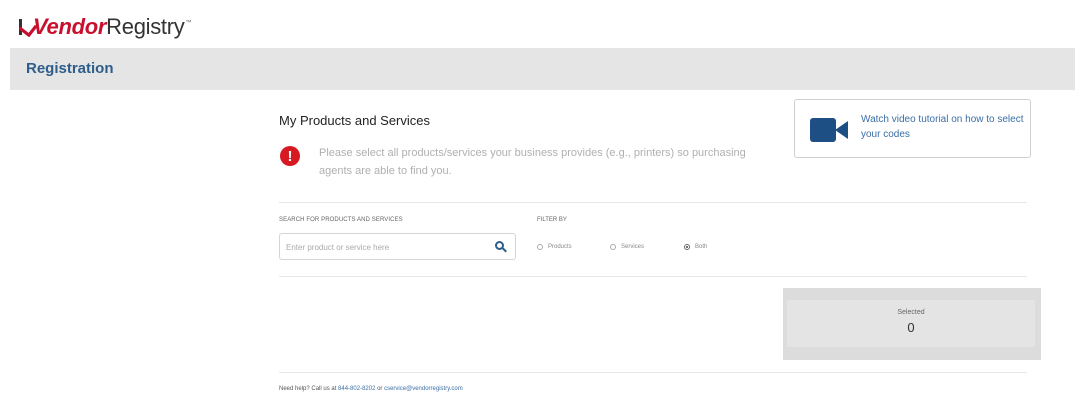  I want to click on selected-panel: Selected 0, so click(912, 324).